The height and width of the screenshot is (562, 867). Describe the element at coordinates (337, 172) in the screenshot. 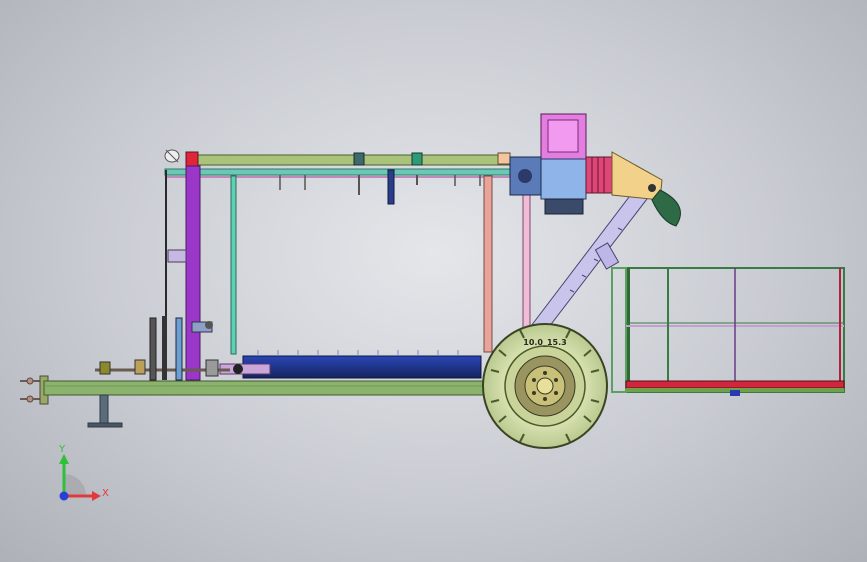

I see `upper-cross-rail` at that location.